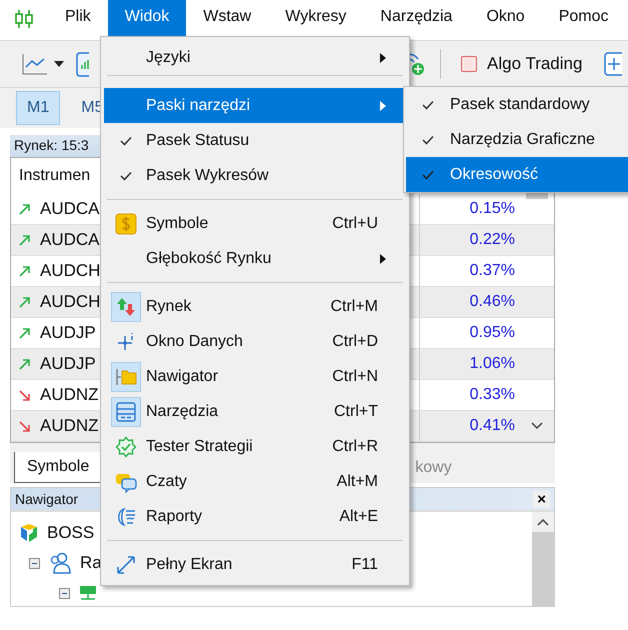  What do you see at coordinates (255, 446) in the screenshot?
I see `menu-item: Tester Strategii Ctrl+R` at bounding box center [255, 446].